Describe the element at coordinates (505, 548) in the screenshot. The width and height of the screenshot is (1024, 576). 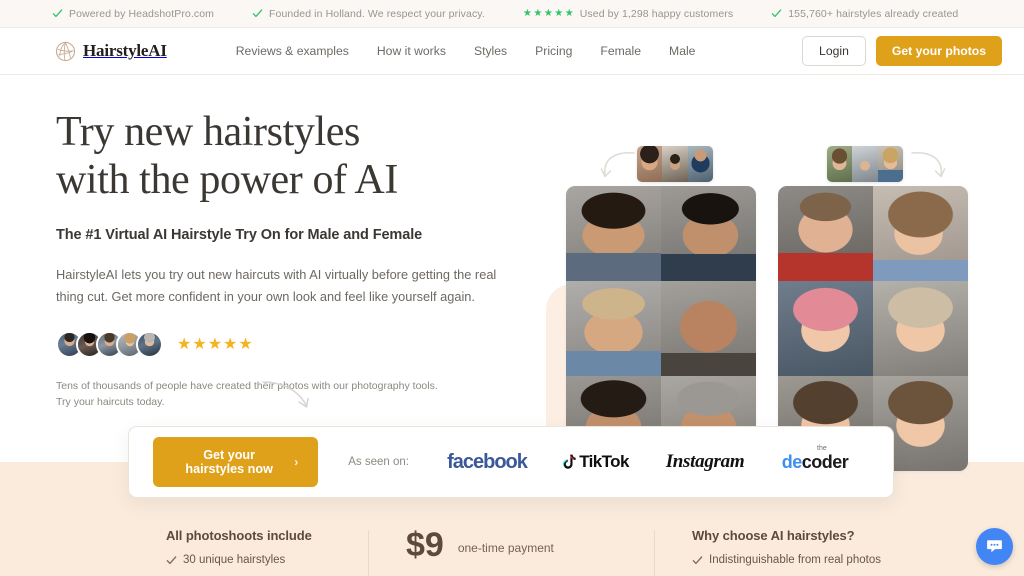
I see `price-note: one-time payment` at that location.